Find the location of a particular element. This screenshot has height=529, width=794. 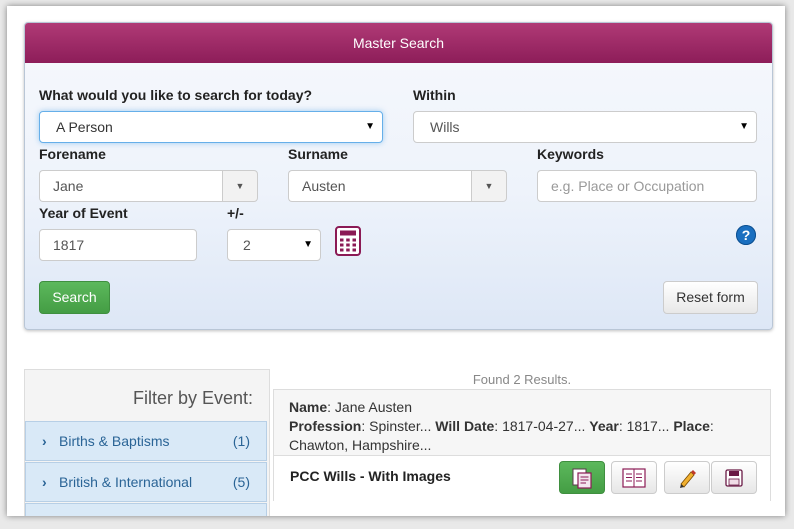

surname-variants-button: ▼ is located at coordinates (489, 186).